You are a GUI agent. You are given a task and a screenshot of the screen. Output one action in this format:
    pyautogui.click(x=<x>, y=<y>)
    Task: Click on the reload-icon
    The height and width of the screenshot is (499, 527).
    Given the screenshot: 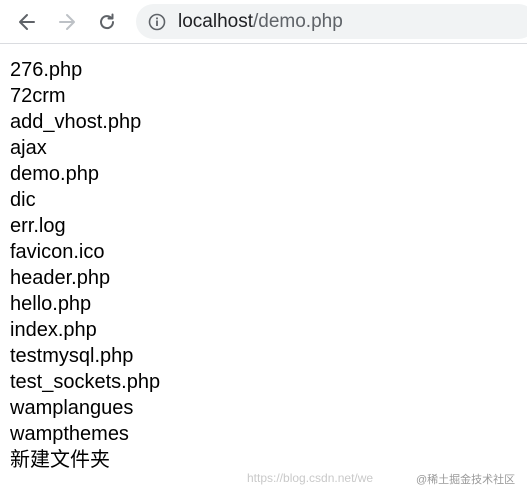 What is the action you would take?
    pyautogui.click(x=107, y=21)
    